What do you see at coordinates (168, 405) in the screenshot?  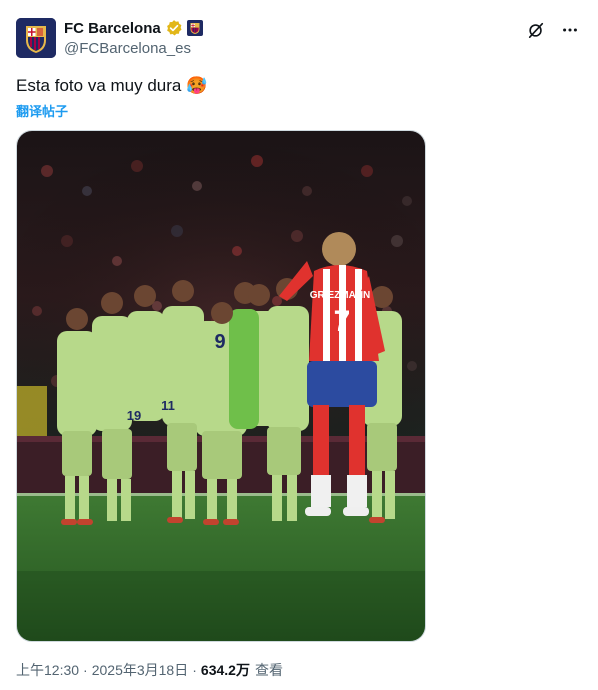 I see `player-number-11: 11` at bounding box center [168, 405].